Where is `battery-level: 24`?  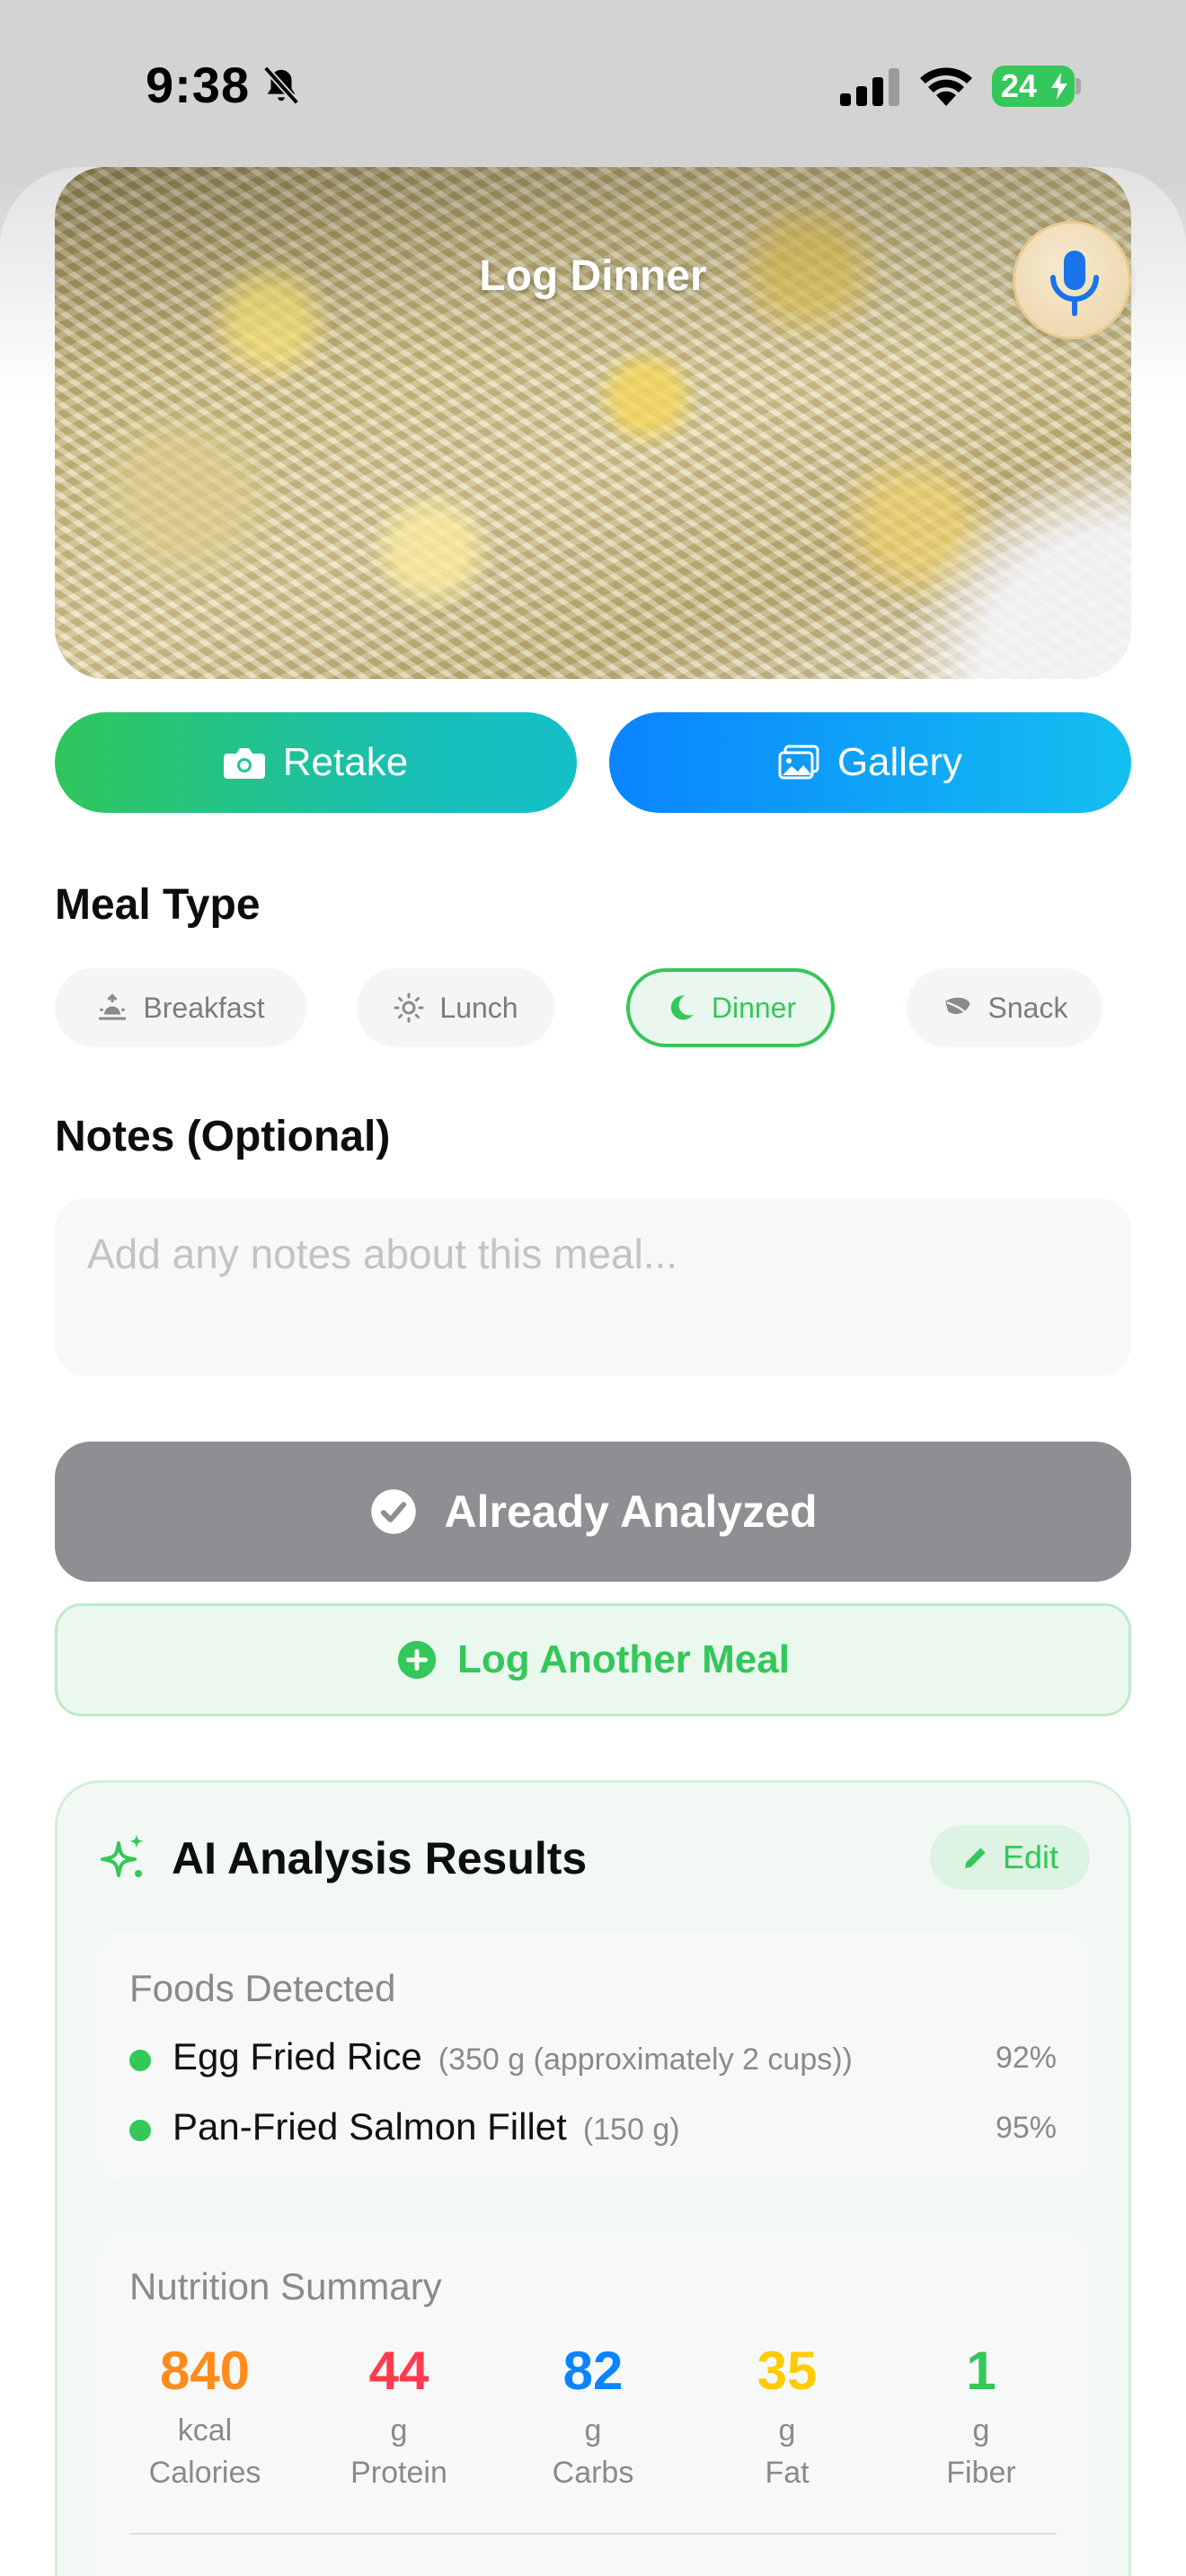
battery-level: 24 is located at coordinates (1019, 85).